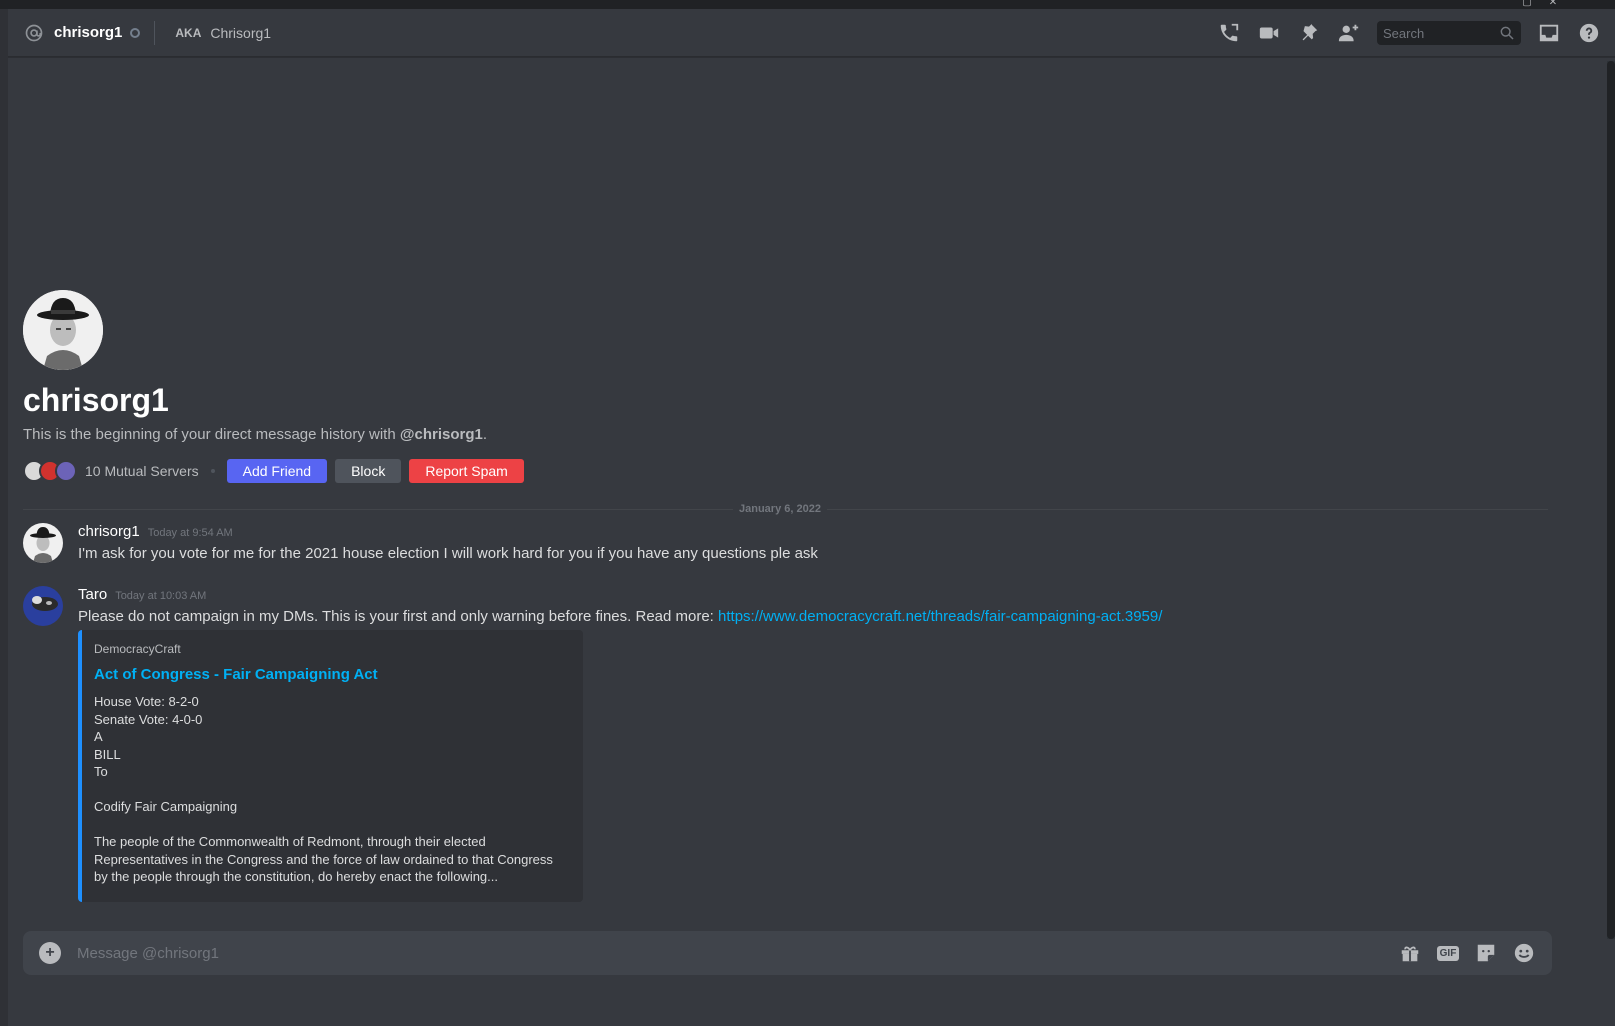 The image size is (1615, 1026). I want to click on video-call-icon, so click(1269, 33).